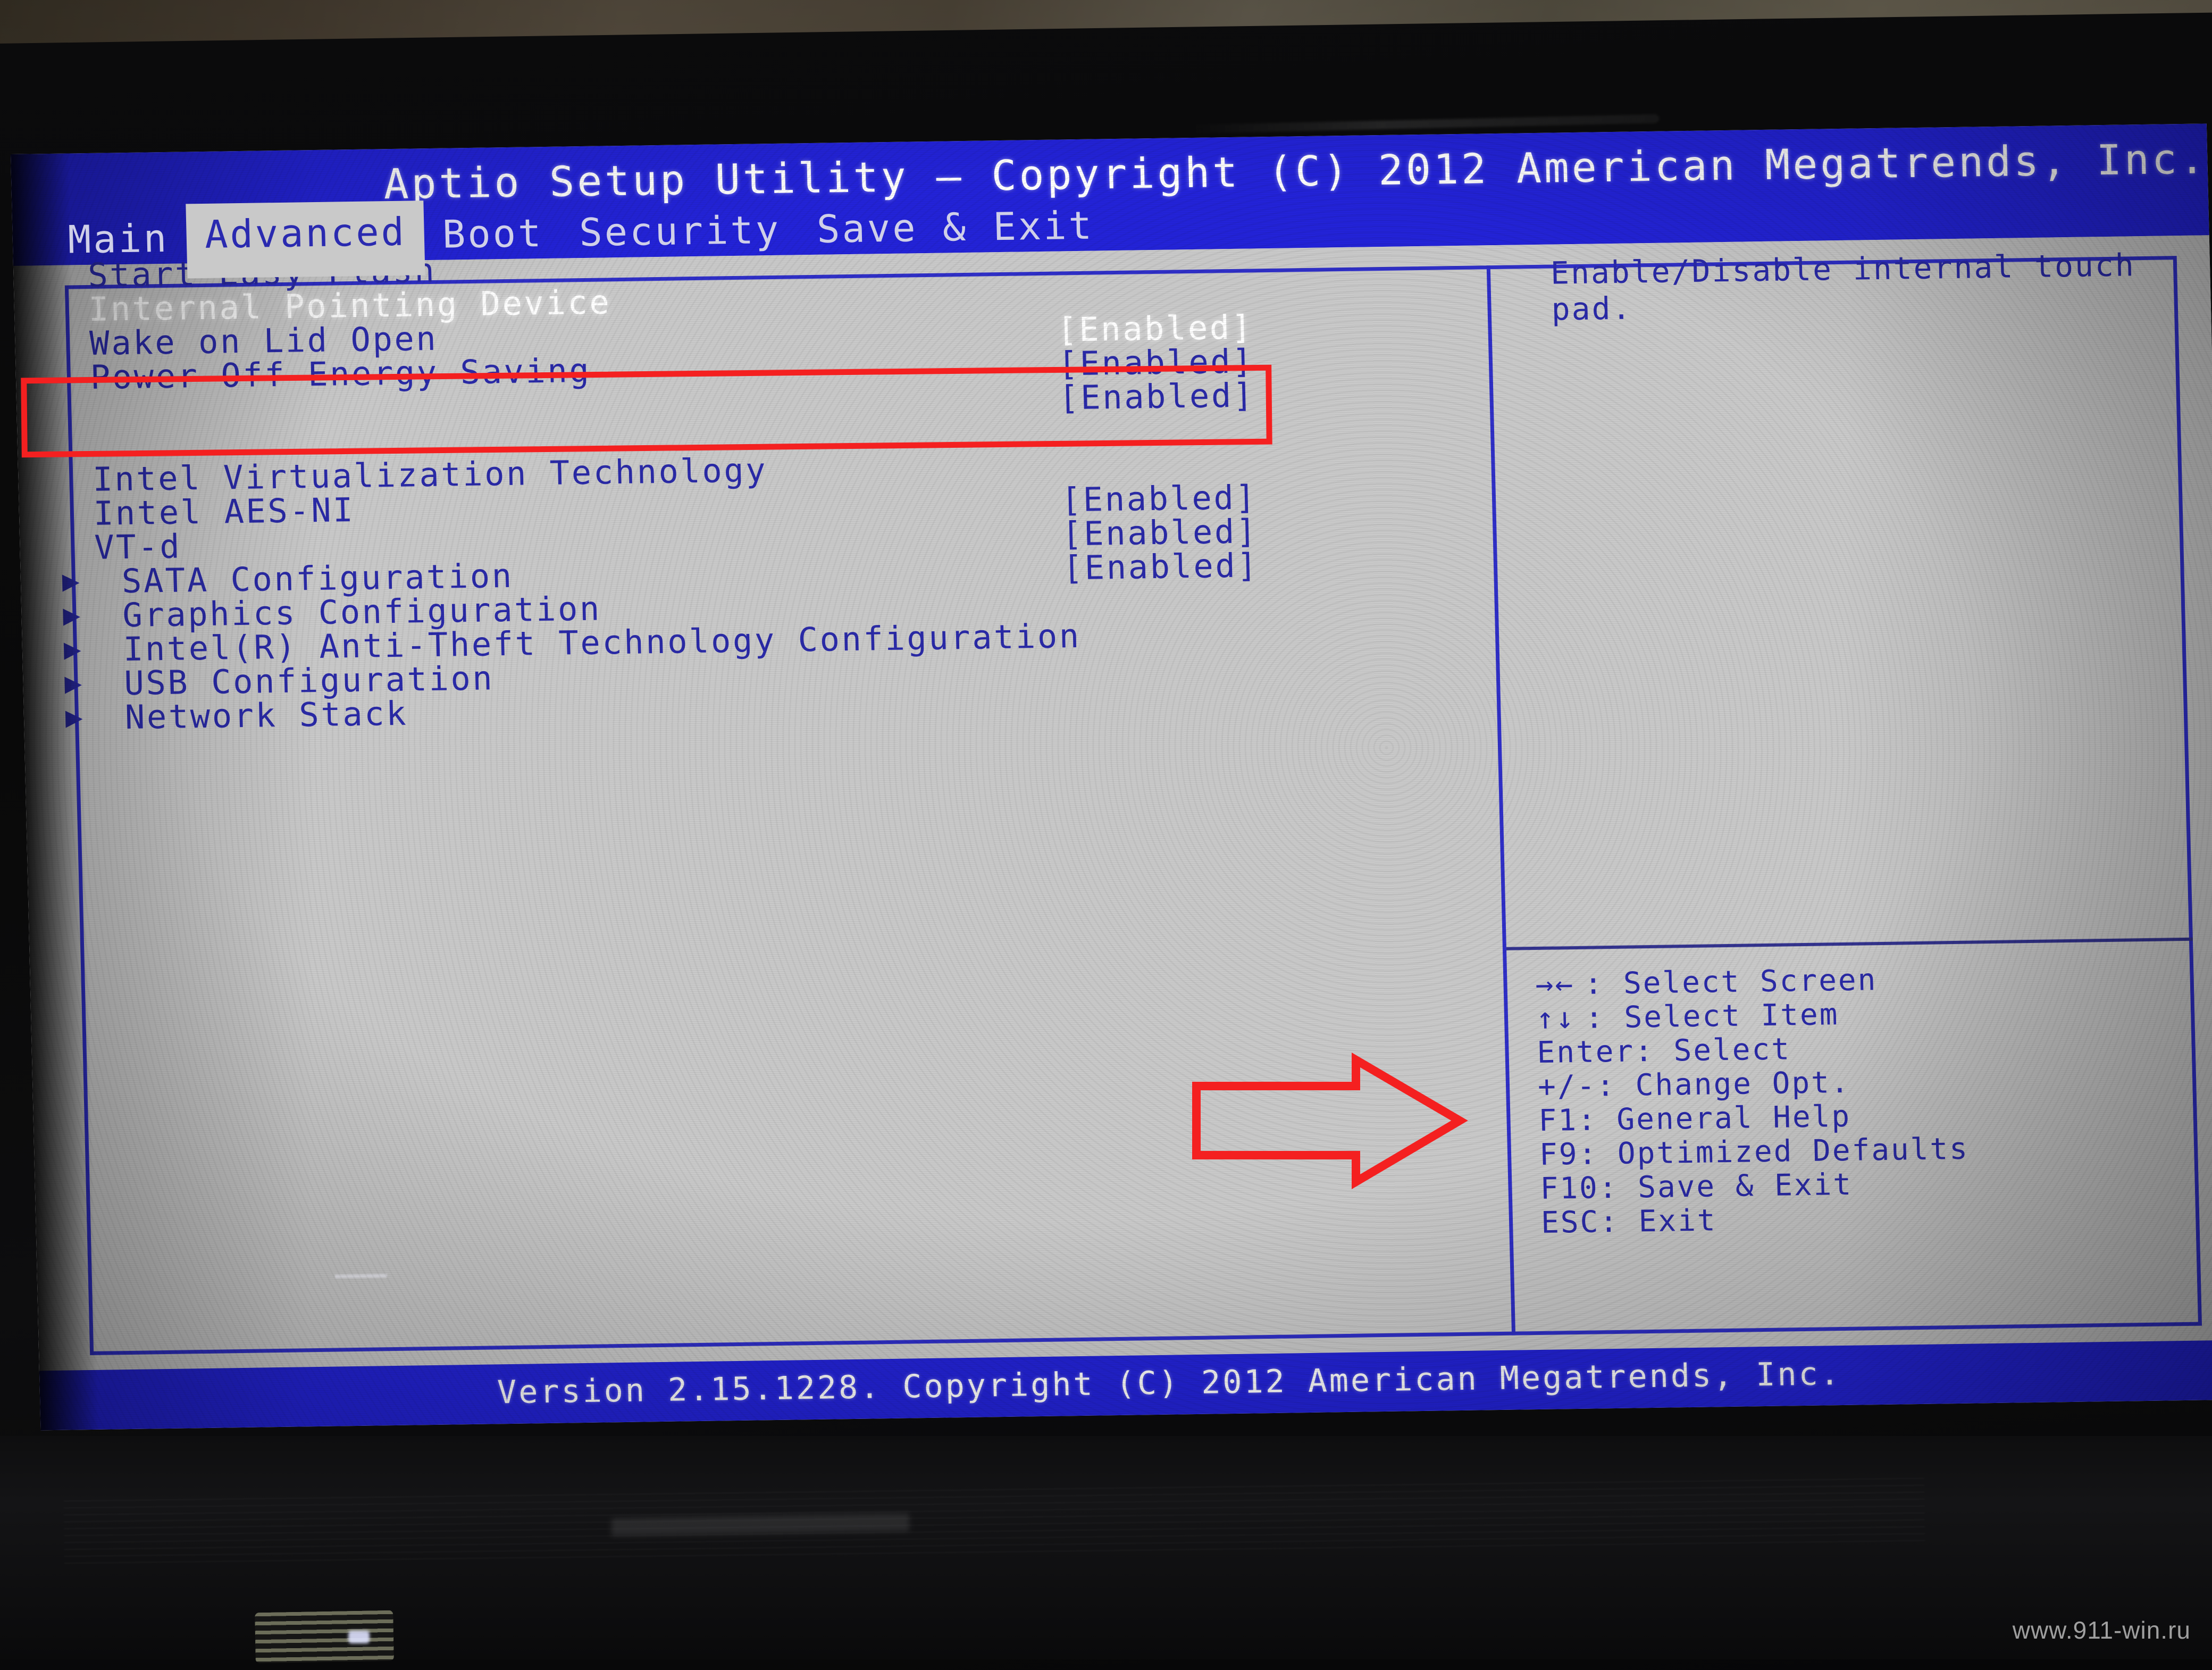 Image resolution: width=2212 pixels, height=1670 pixels. I want to click on watermark: www.911-win.ru, so click(2101, 1630).